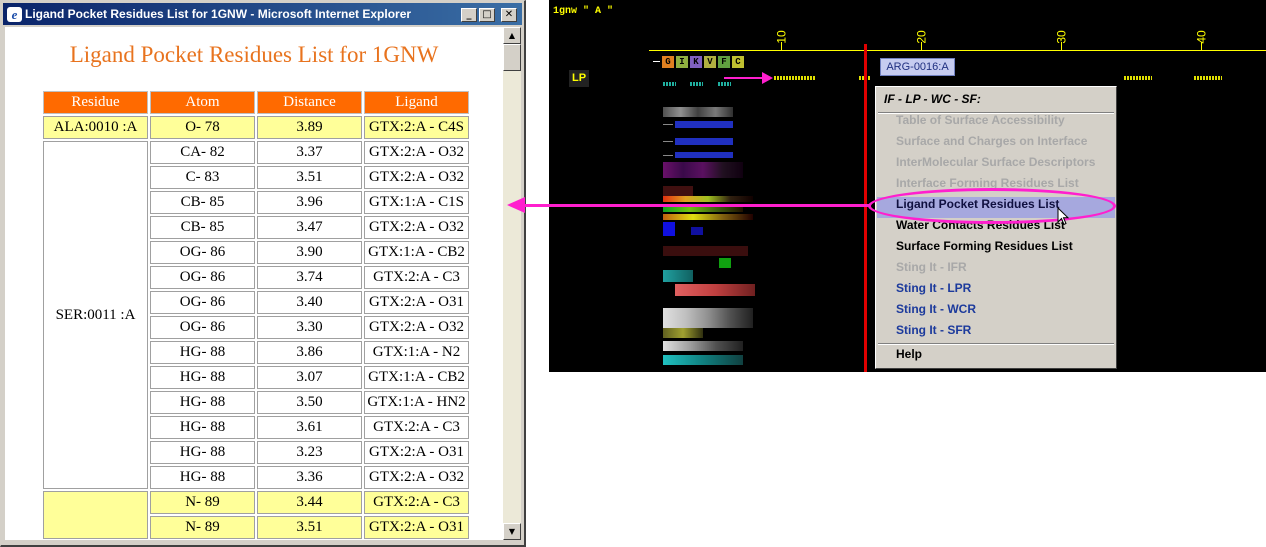 The width and height of the screenshot is (1266, 547). Describe the element at coordinates (309, 377) in the screenshot. I see `distance-cell: 3.07` at that location.